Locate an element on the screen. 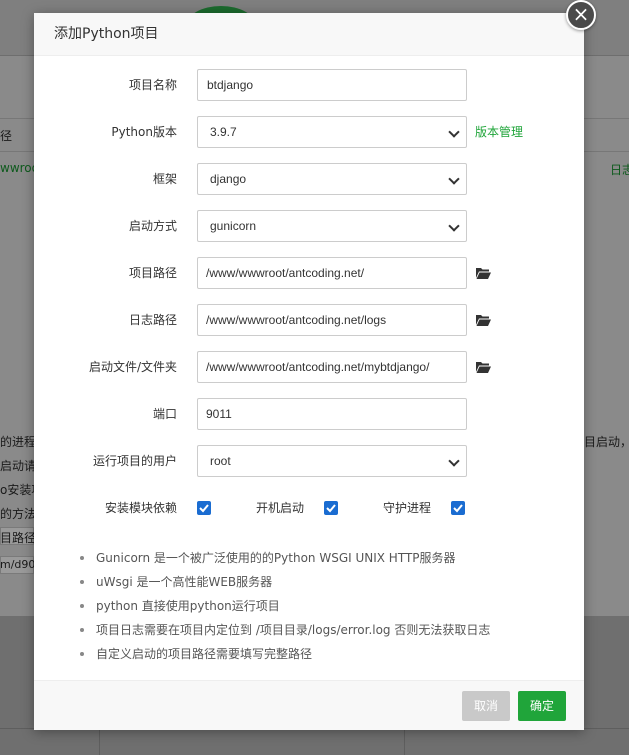  log-path-label: 日志路径 is located at coordinates (152, 320).